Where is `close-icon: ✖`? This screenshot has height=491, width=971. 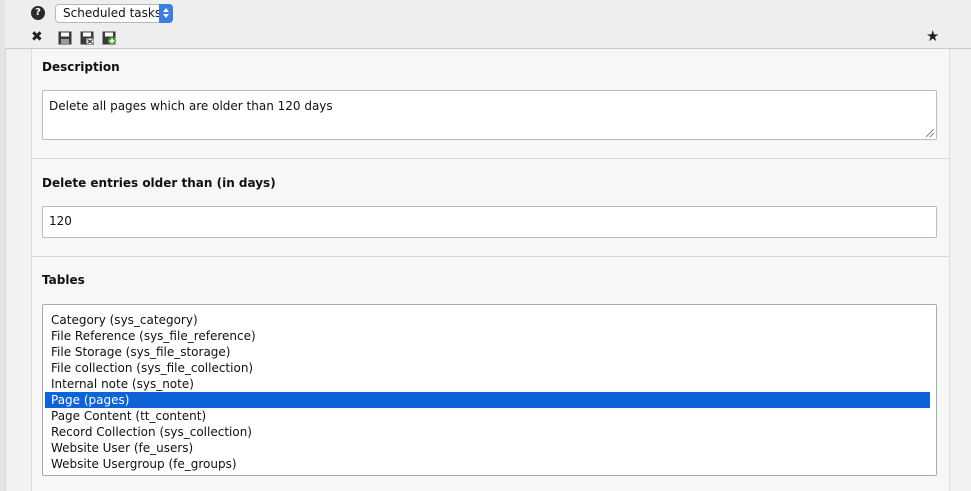
close-icon: ✖ is located at coordinates (37, 37).